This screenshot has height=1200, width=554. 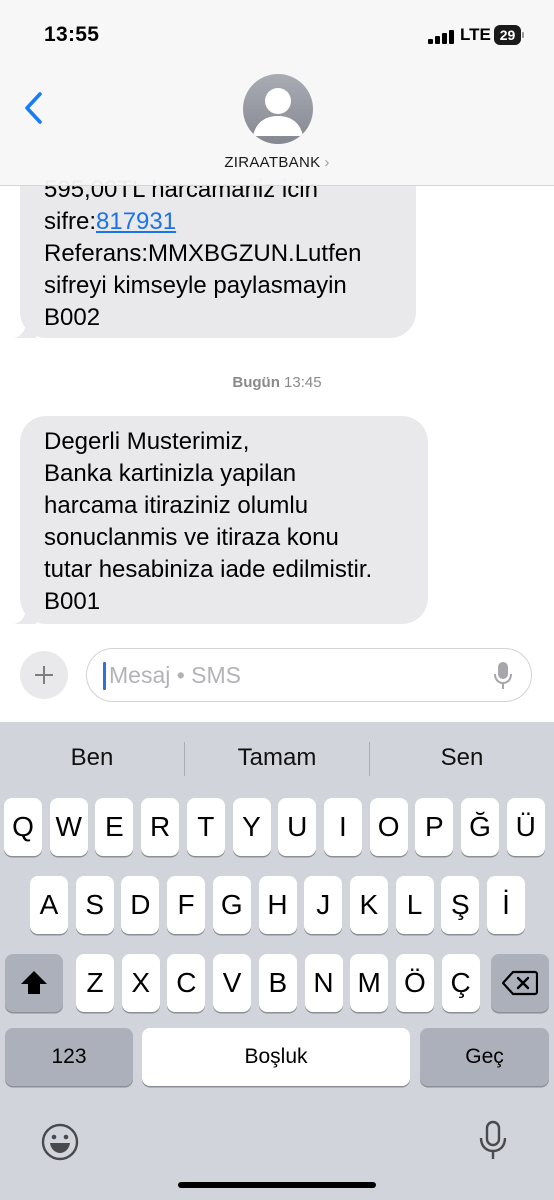 I want to click on apps-plus-button, so click(x=44, y=675).